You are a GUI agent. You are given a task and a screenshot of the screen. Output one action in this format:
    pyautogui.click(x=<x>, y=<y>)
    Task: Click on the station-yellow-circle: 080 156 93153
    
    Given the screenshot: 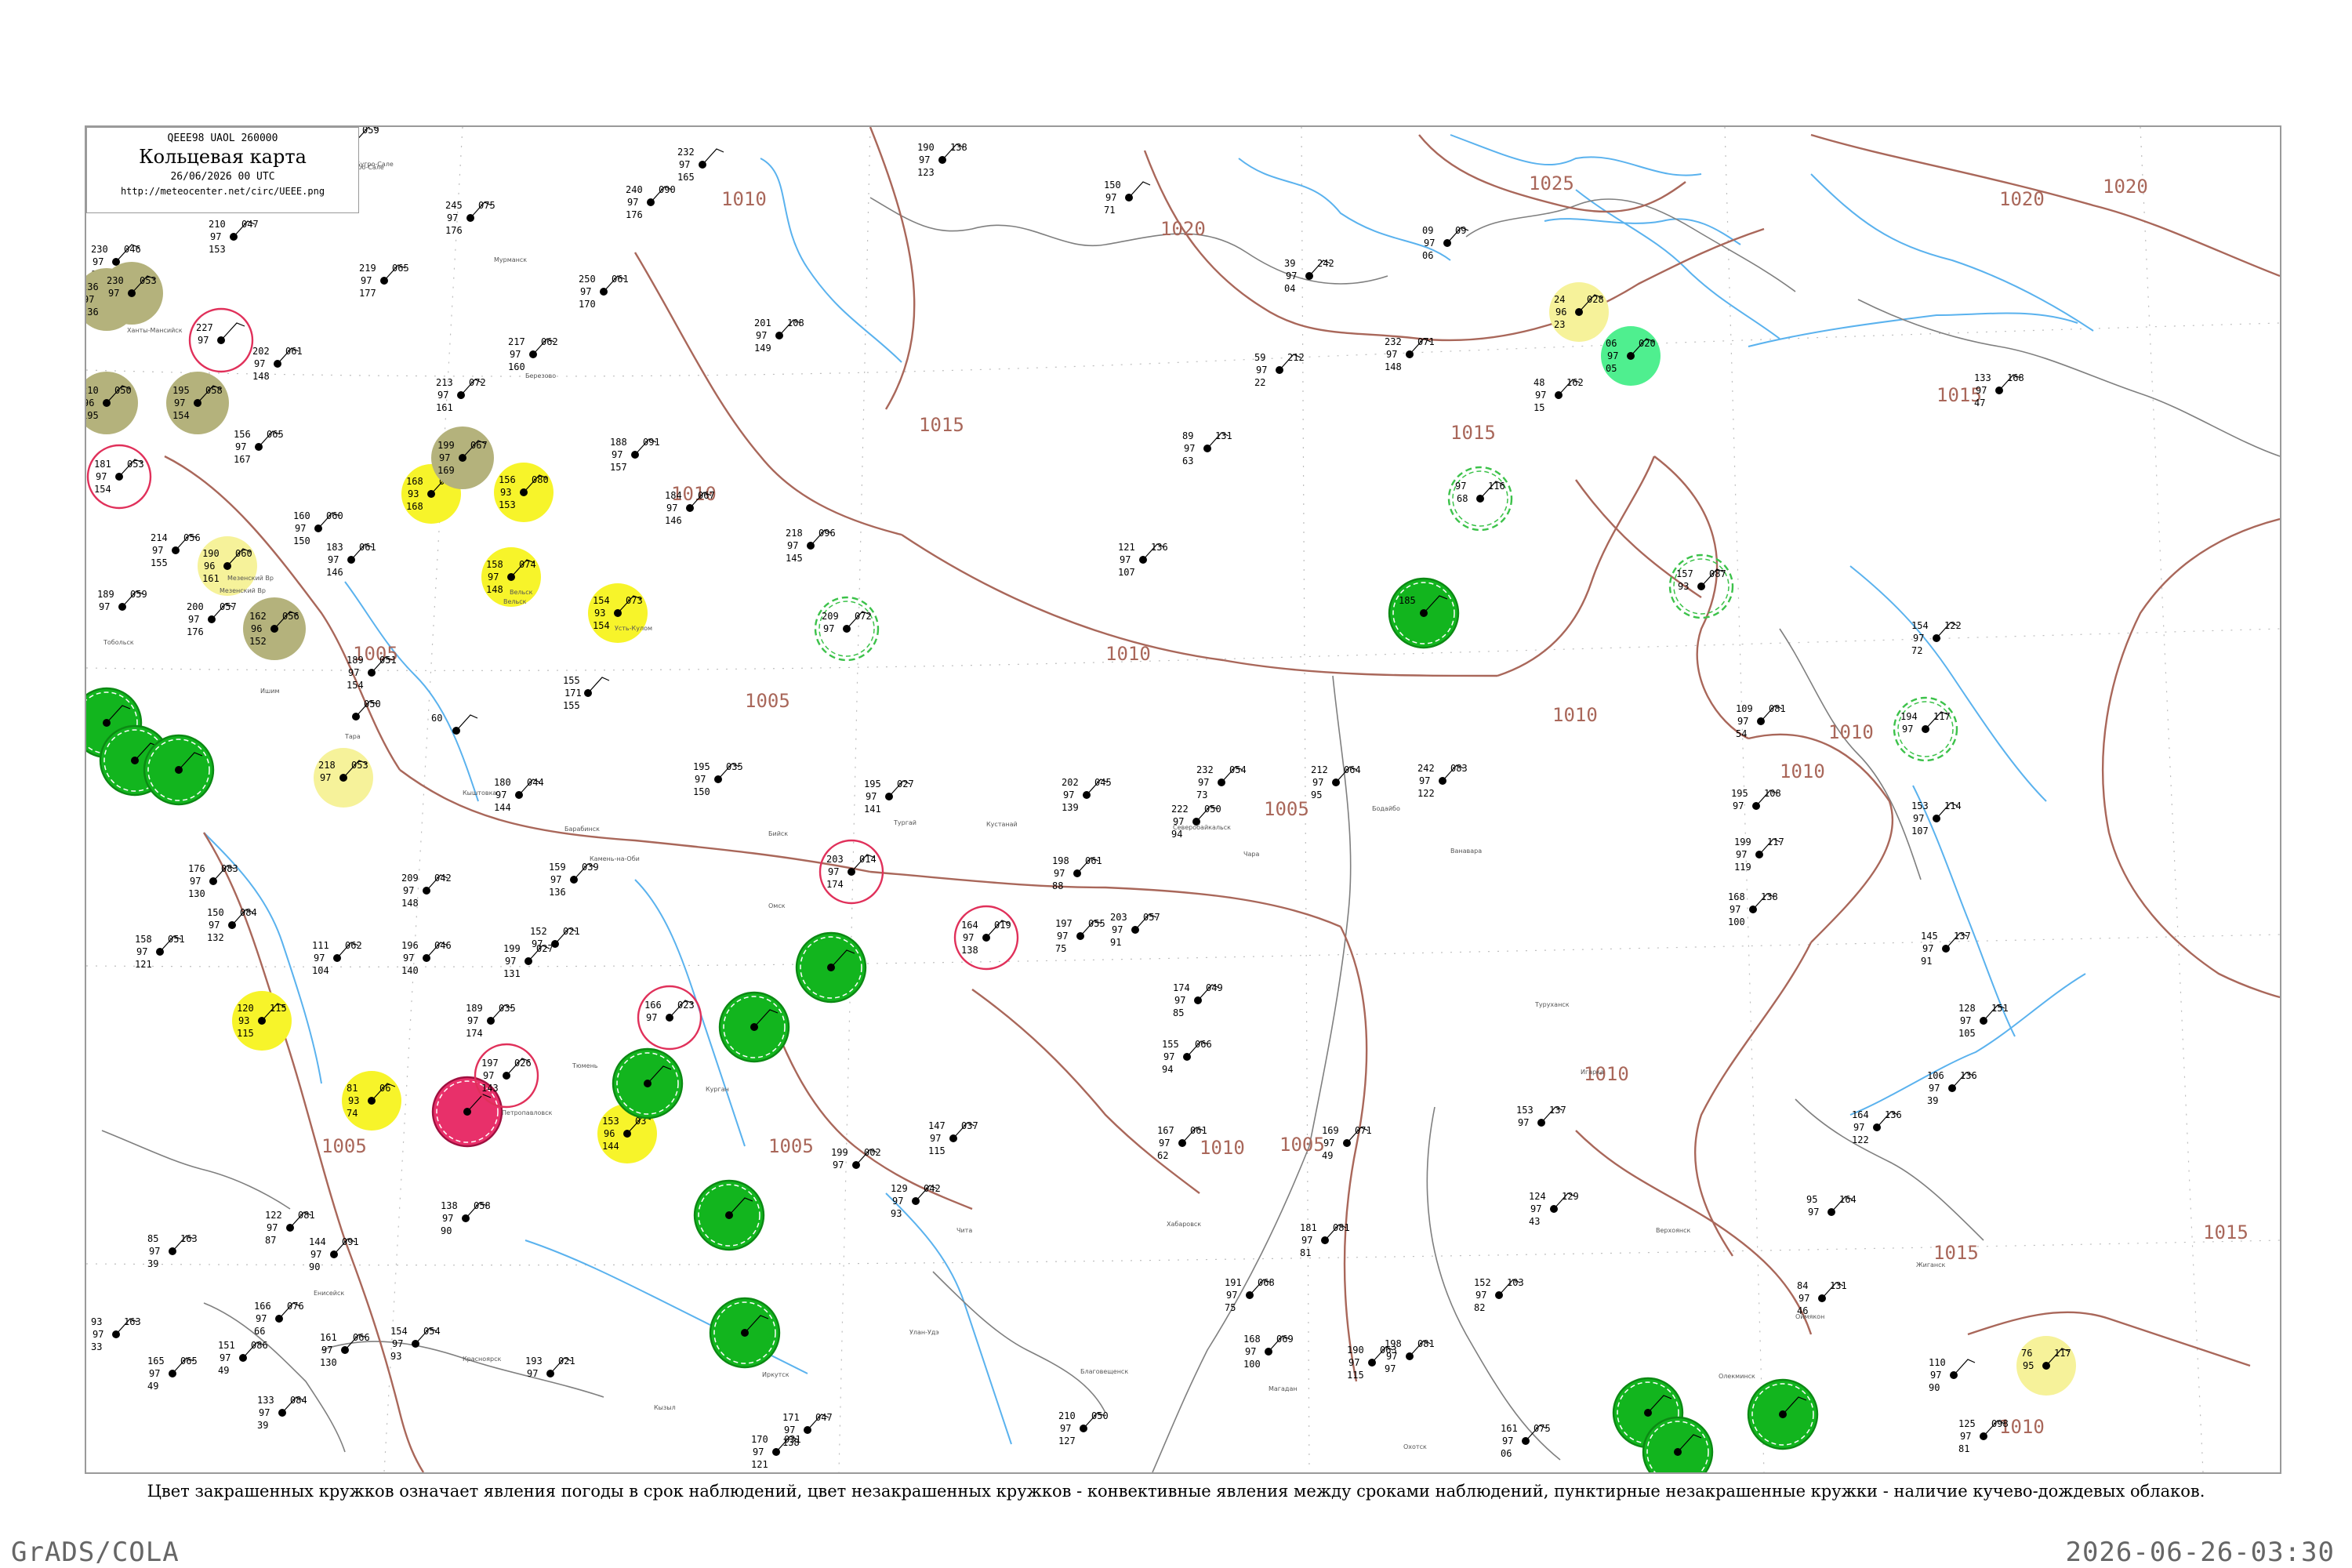 What is the action you would take?
    pyautogui.click(x=524, y=493)
    